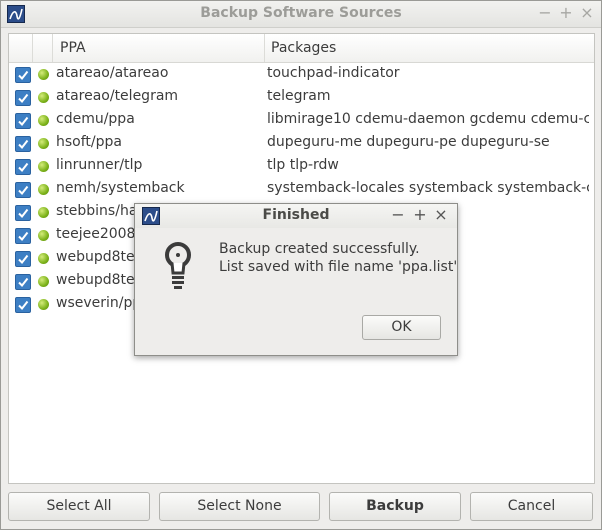 The width and height of the screenshot is (602, 530). I want to click on row-packages: telegram, so click(299, 96).